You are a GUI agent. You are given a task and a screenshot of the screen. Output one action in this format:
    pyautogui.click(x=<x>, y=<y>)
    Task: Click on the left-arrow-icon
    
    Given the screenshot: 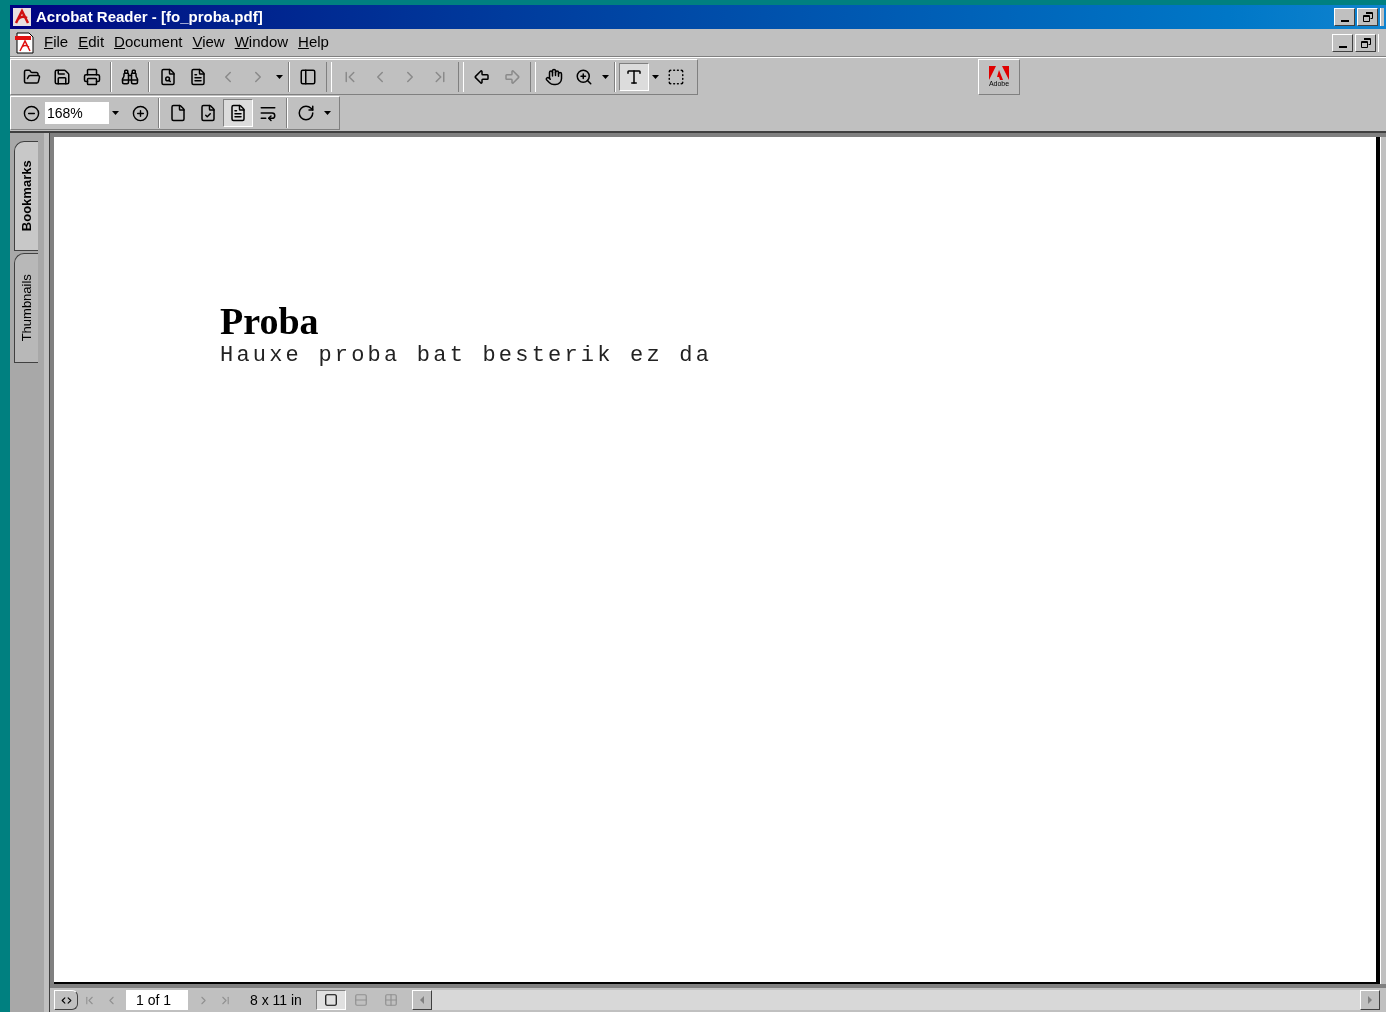 What is the action you would take?
    pyautogui.click(x=421, y=1000)
    